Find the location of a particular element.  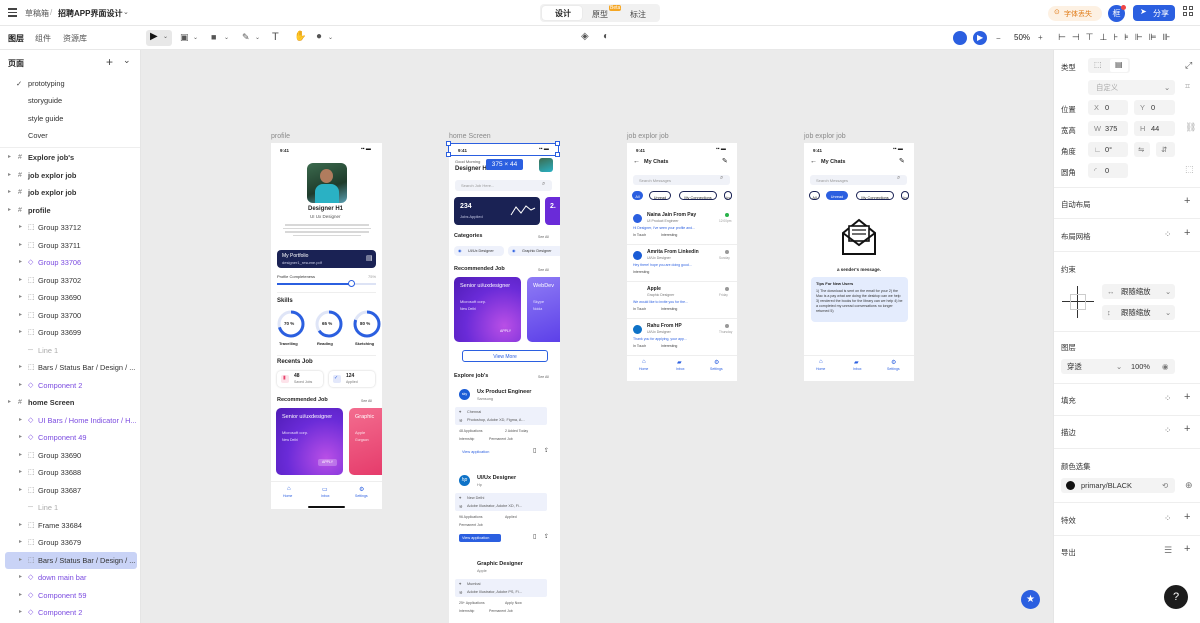

layer-item: ▸ # job explor job is located at coordinates (70, 192).